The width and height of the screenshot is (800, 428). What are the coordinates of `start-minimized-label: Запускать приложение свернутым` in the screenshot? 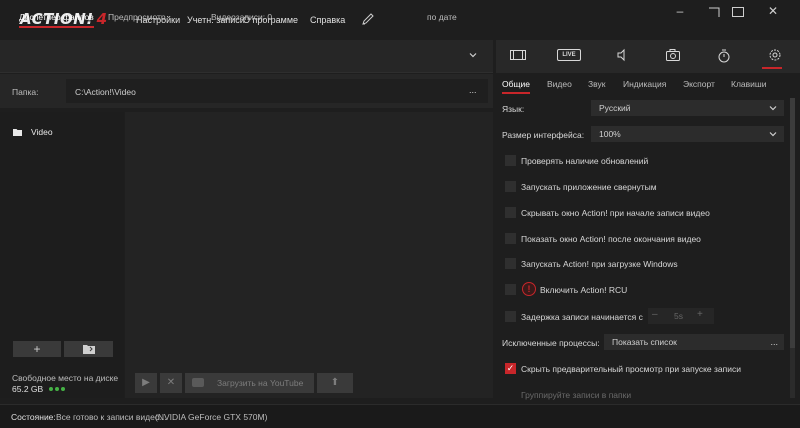 It's located at (589, 187).